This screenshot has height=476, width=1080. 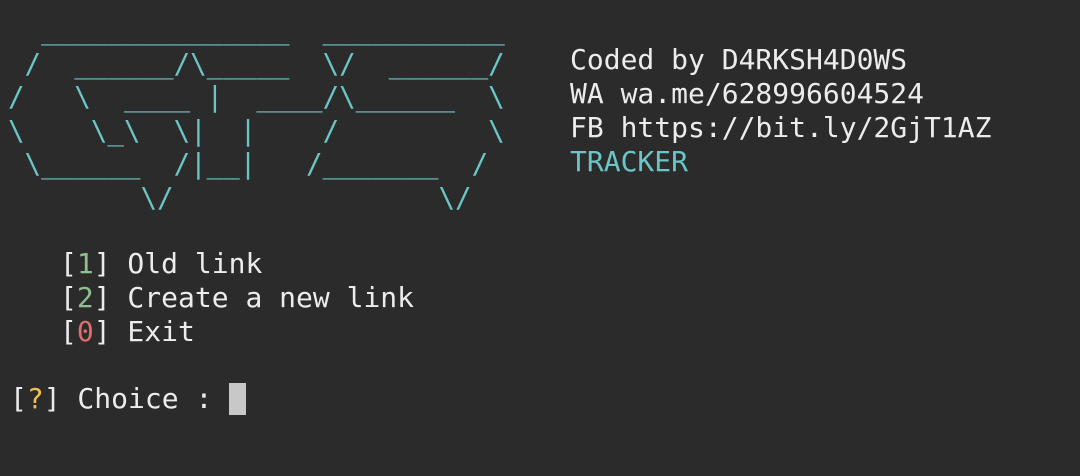 I want to click on facebook-link-text: FB https://bit.ly/2GjT1AZ, so click(x=781, y=127).